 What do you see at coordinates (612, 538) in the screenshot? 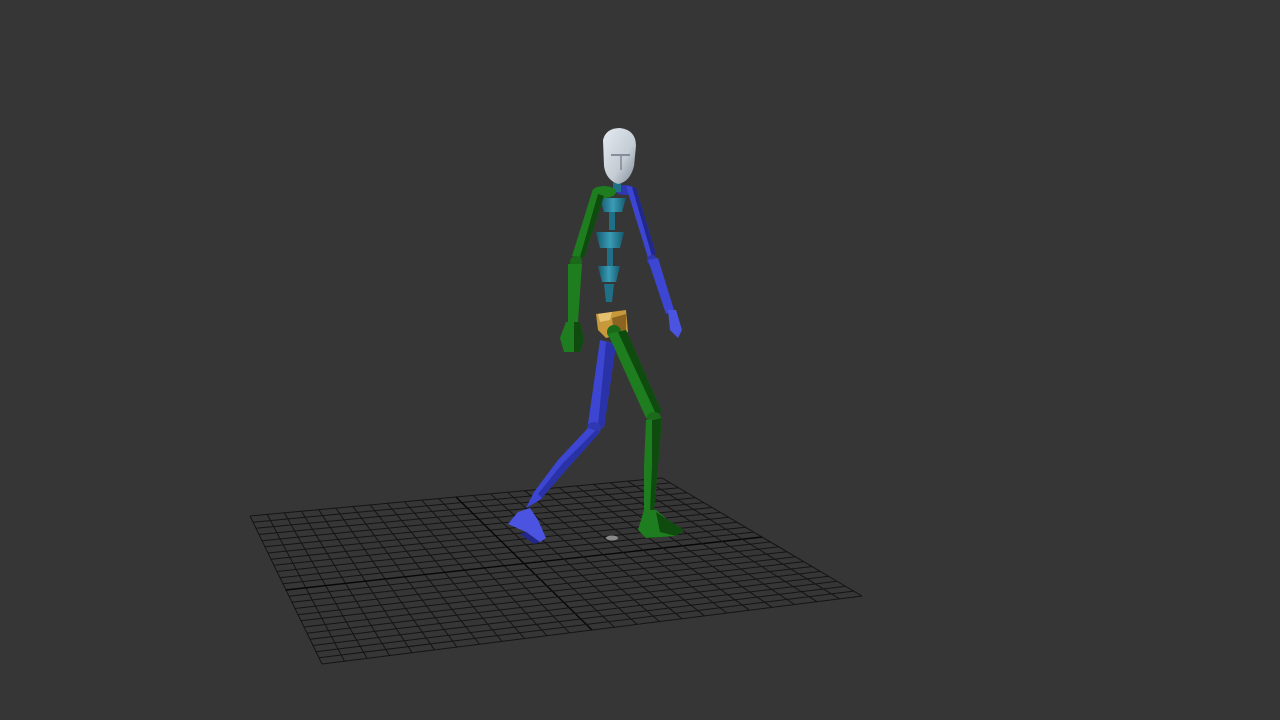
I see `center-of-mass-marker` at bounding box center [612, 538].